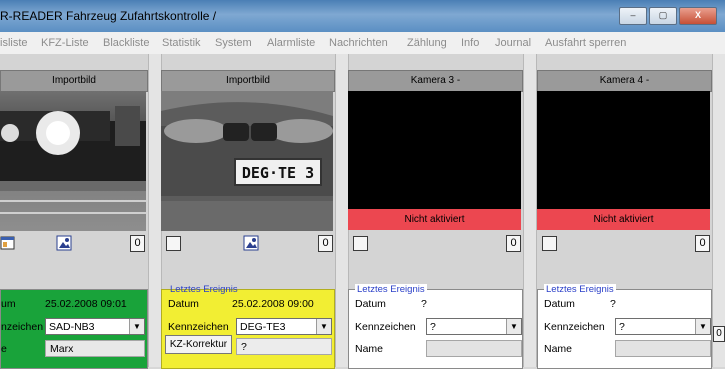 This screenshot has width=725, height=369. I want to click on datum-label: um, so click(8, 304).